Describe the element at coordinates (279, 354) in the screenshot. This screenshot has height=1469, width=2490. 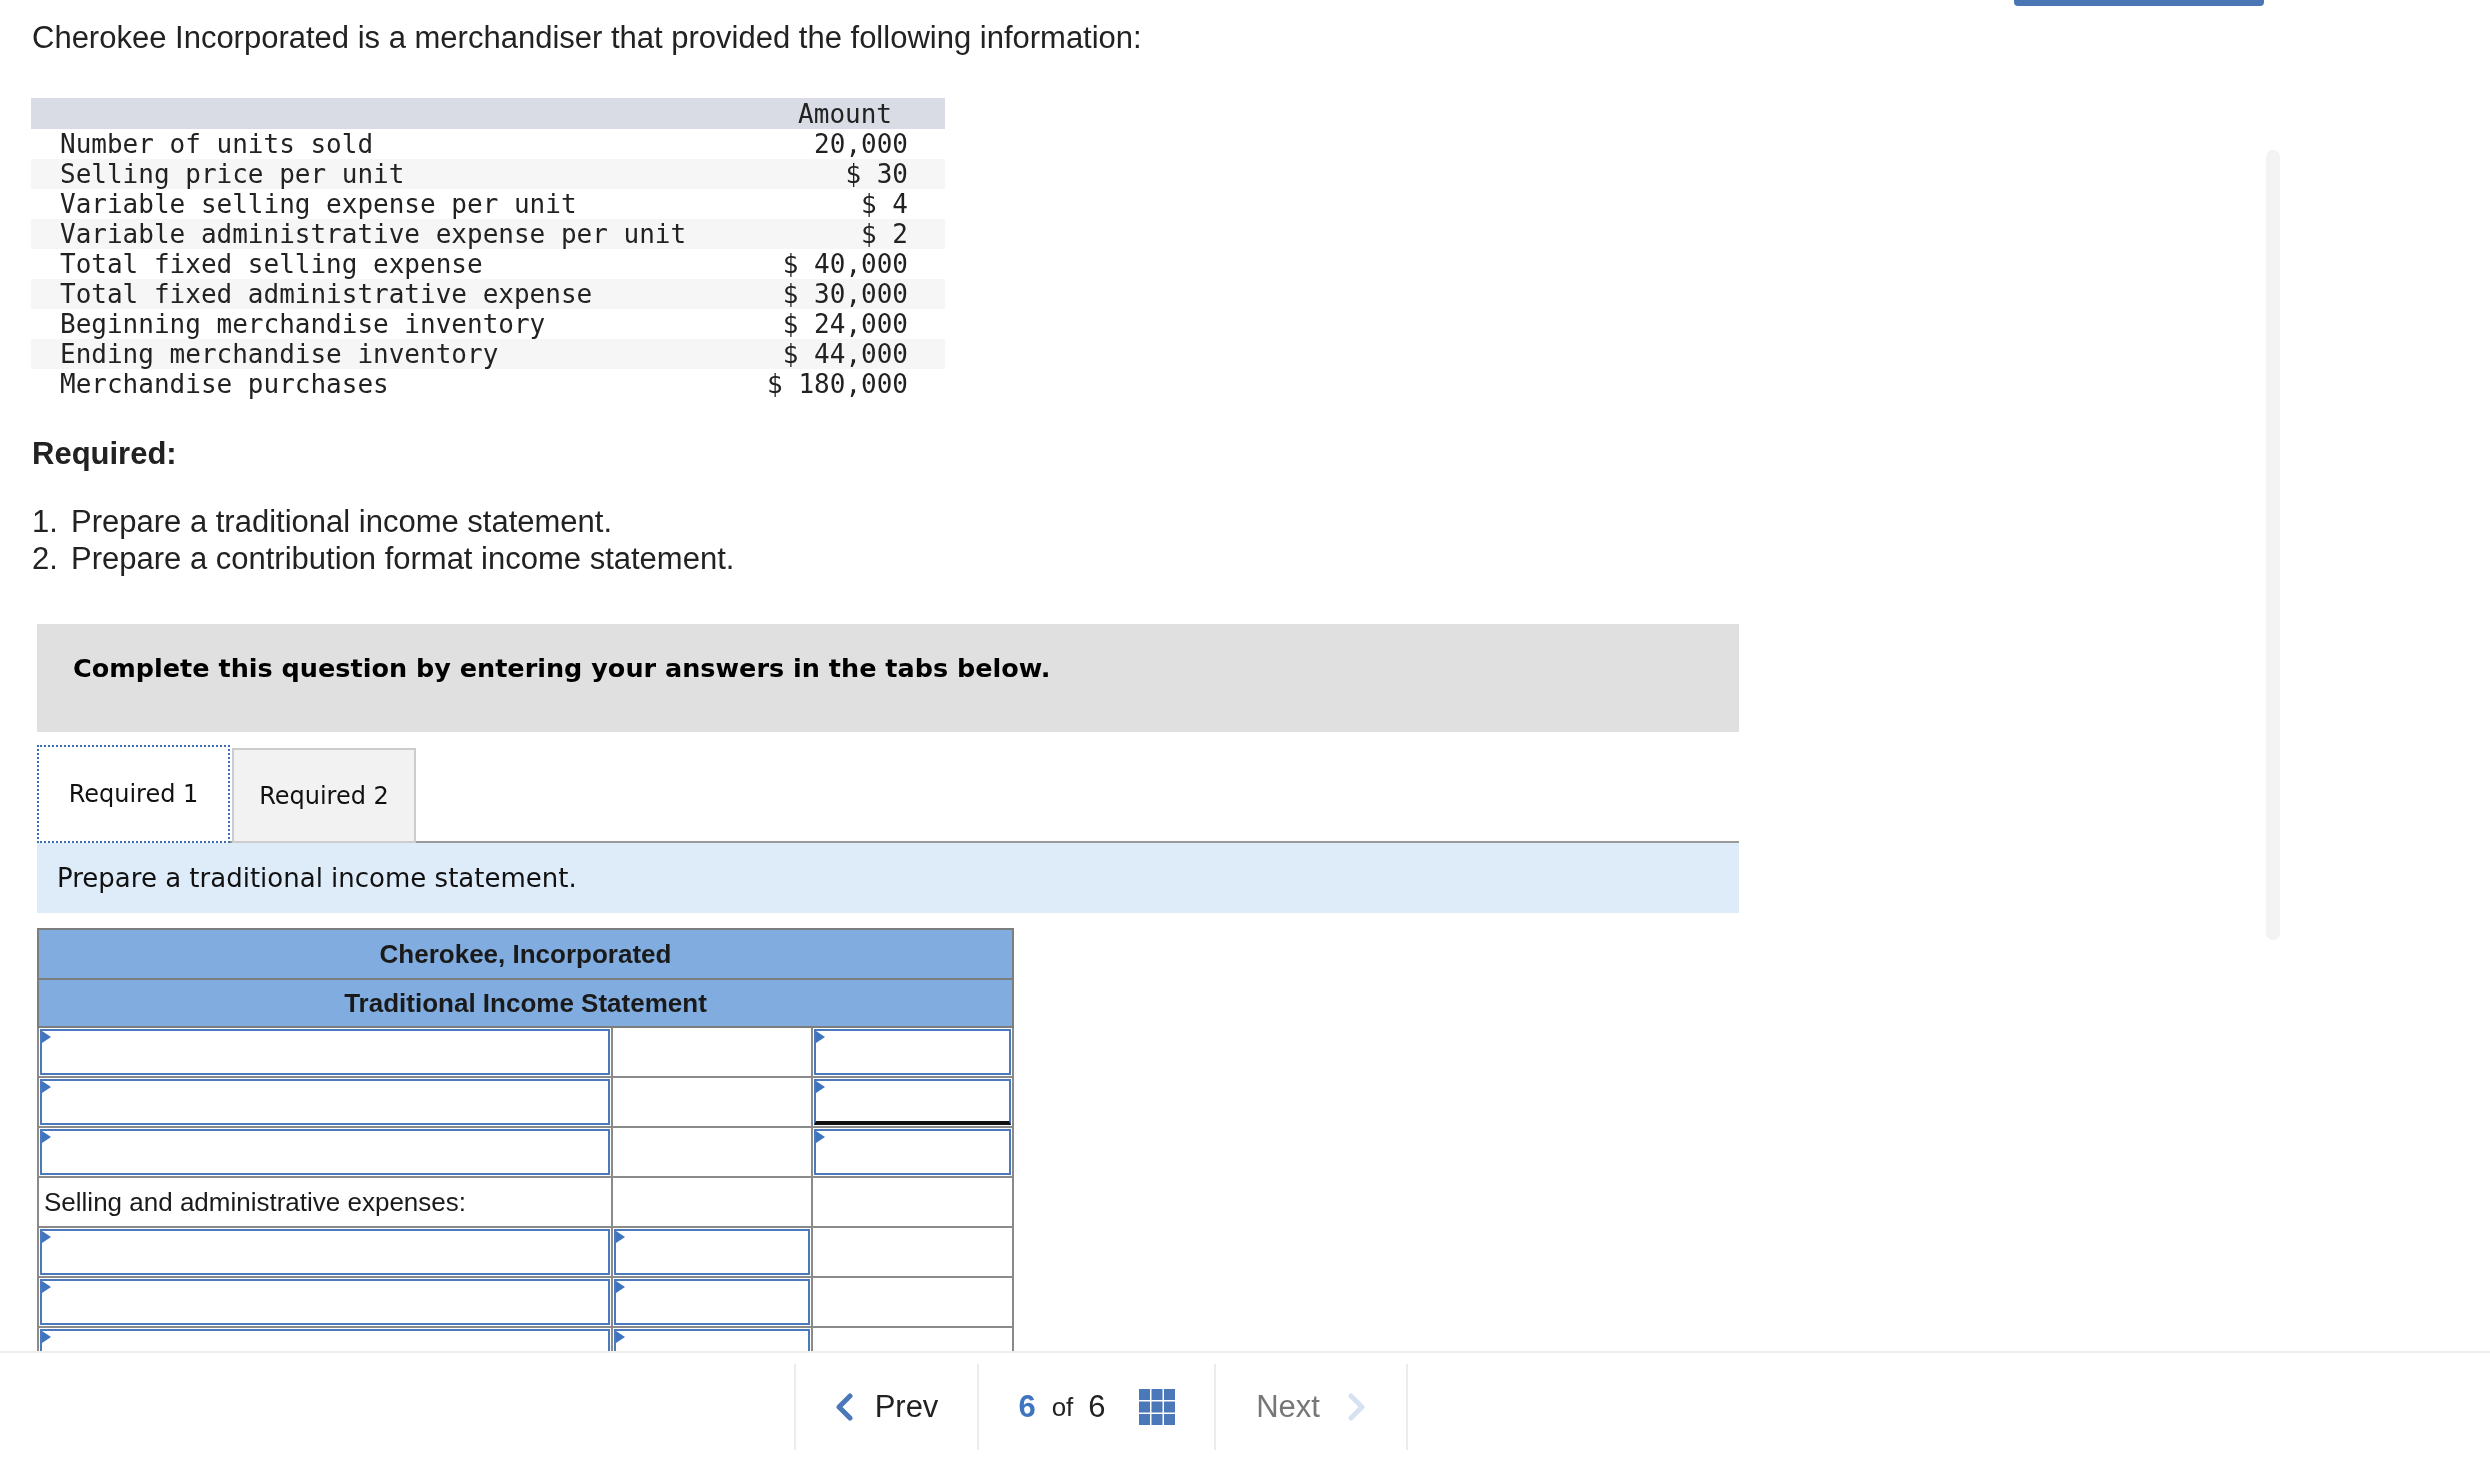
I see `row-label: Ending merchandise inventory` at that location.